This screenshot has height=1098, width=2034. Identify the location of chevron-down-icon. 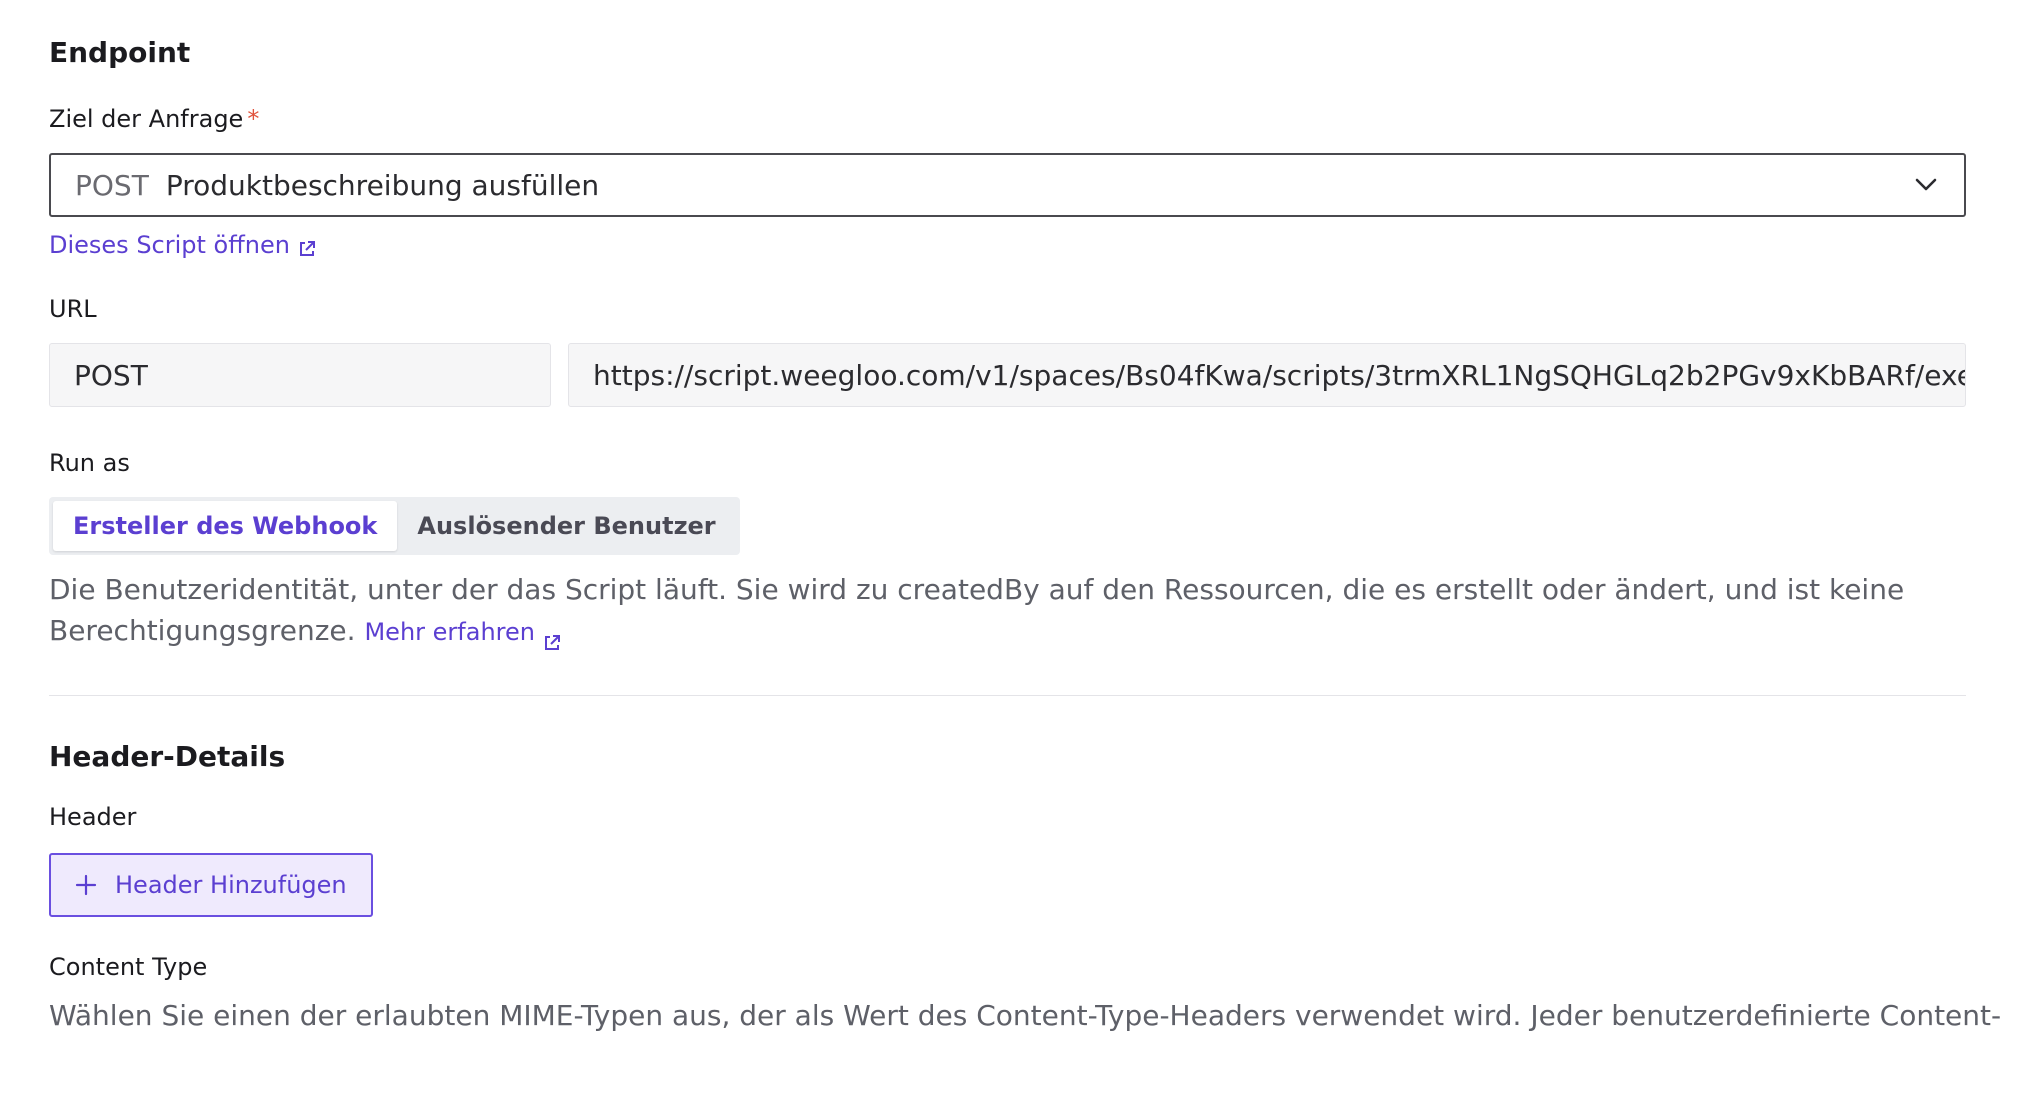
(1926, 185).